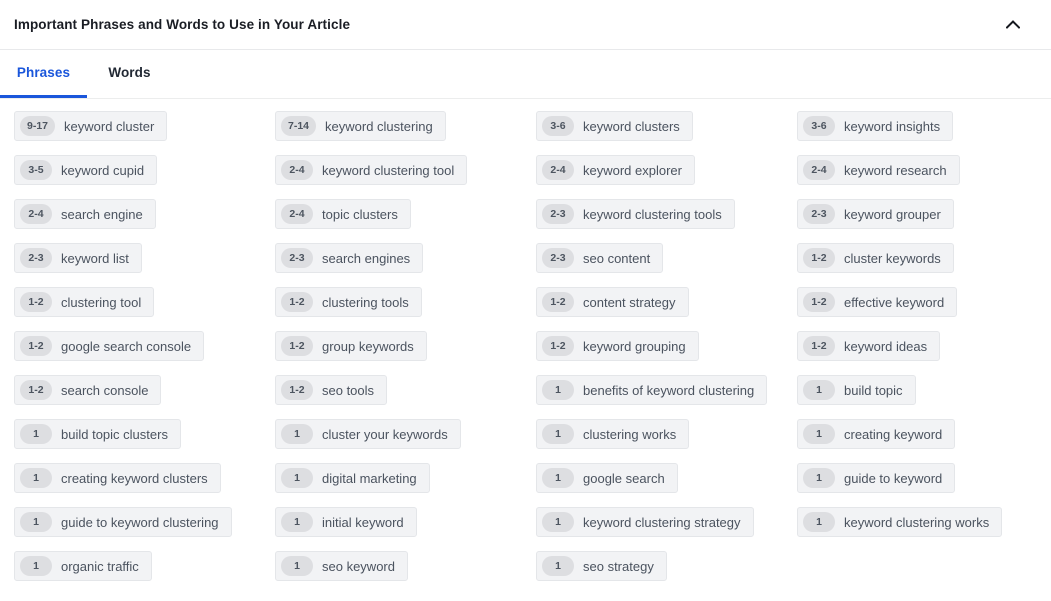 Image resolution: width=1051 pixels, height=601 pixels. I want to click on chip-label: cluster your keywords, so click(385, 434).